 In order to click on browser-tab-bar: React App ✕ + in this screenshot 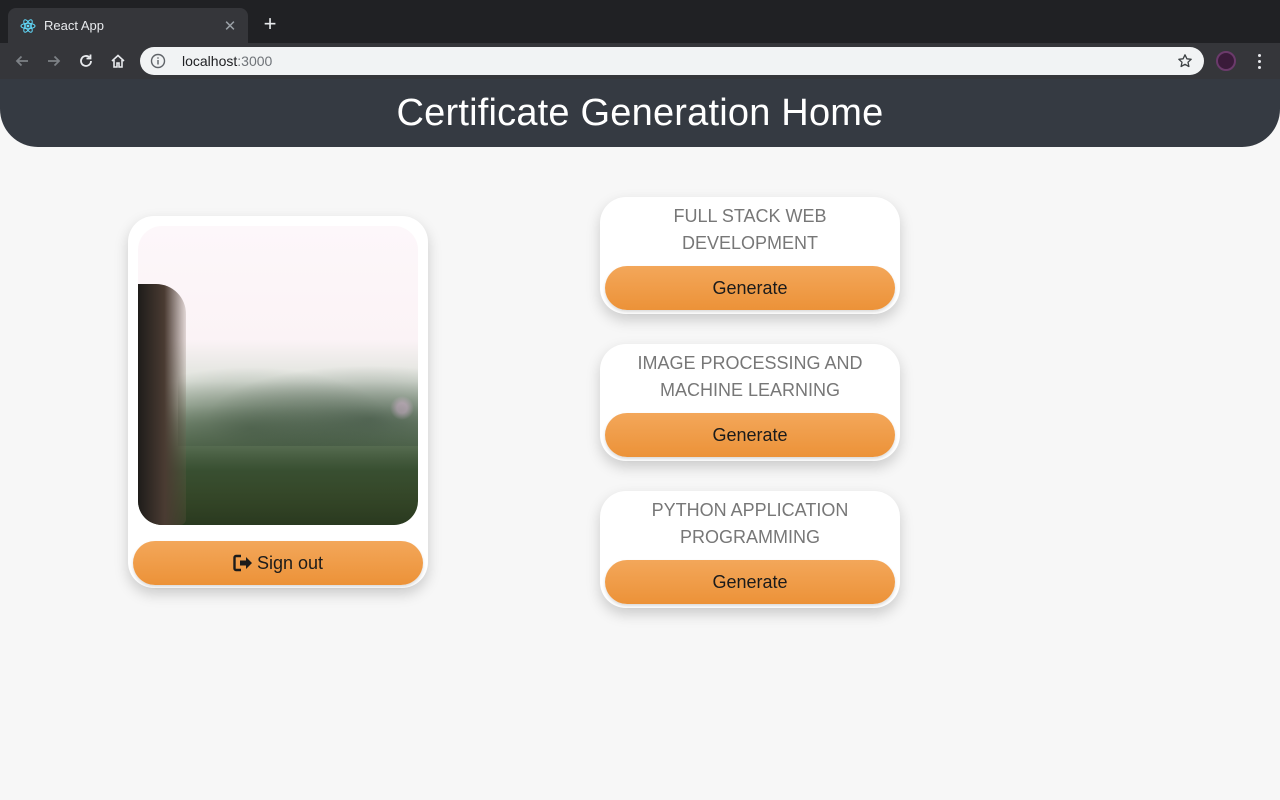, I will do `click(640, 21)`.